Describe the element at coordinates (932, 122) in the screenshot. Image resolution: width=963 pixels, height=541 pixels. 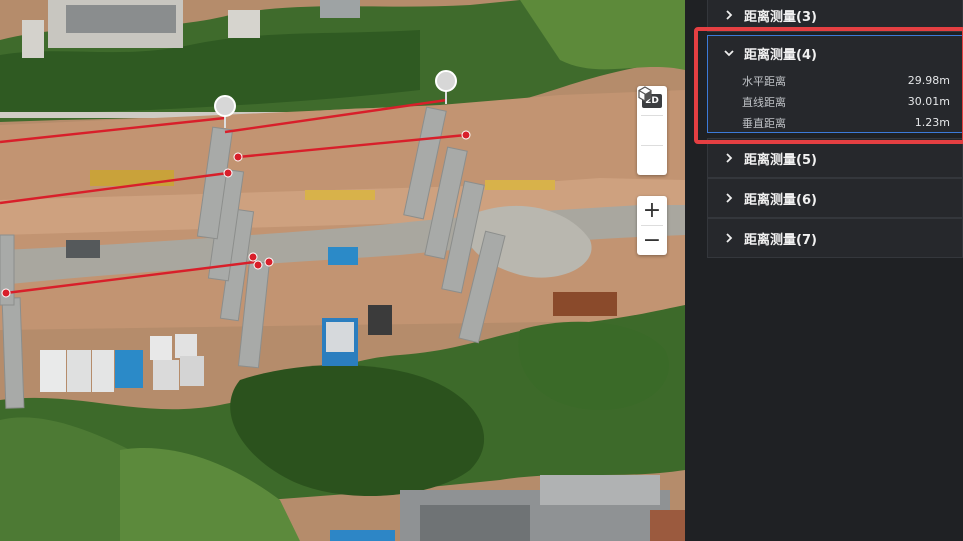
I see `row-value: 1.23m` at that location.